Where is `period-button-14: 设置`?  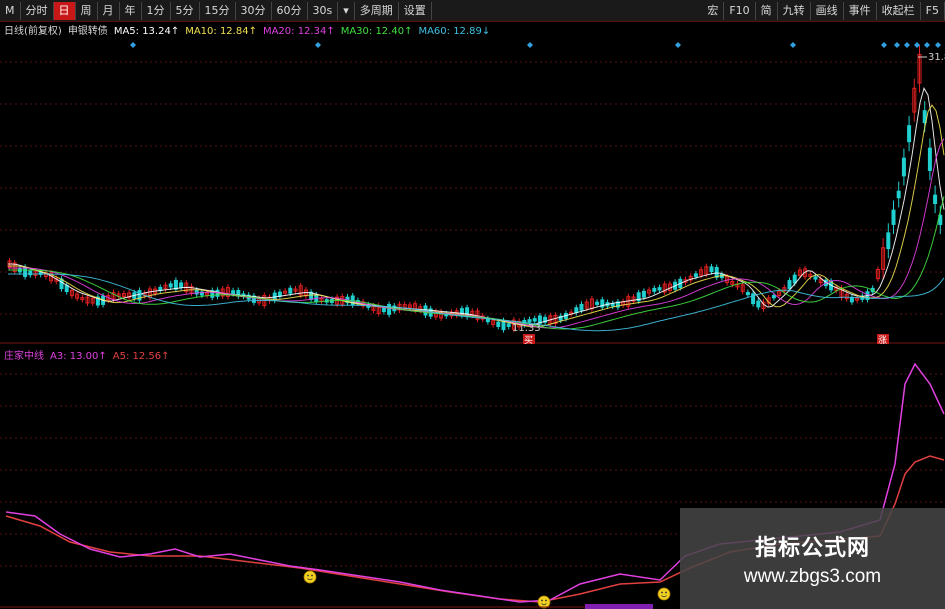 period-button-14: 设置 is located at coordinates (415, 10).